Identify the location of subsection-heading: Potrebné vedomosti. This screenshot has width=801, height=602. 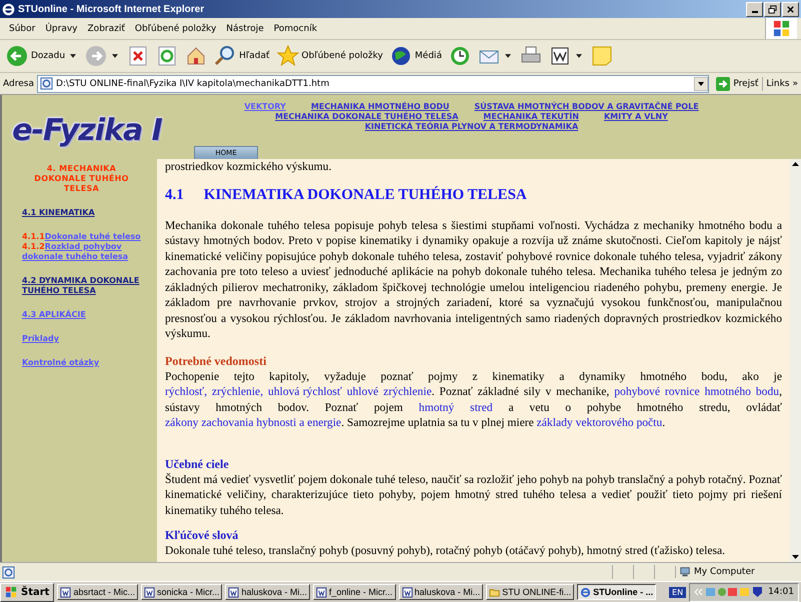
(216, 361).